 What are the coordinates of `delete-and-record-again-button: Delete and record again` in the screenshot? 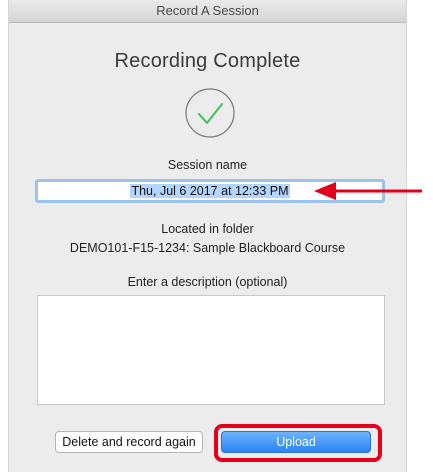 It's located at (129, 442).